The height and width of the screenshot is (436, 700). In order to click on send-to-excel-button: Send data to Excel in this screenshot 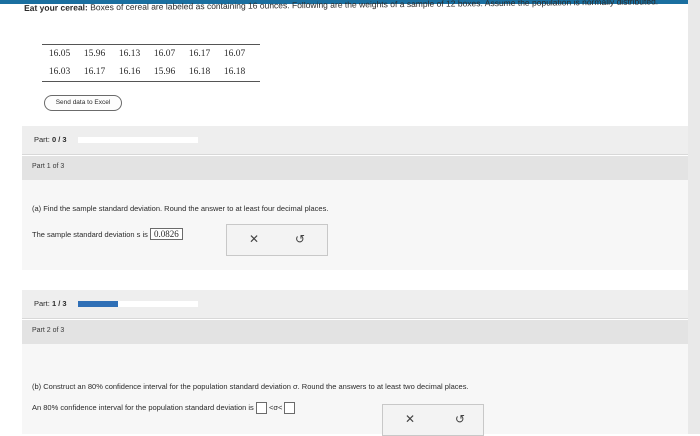, I will do `click(83, 103)`.